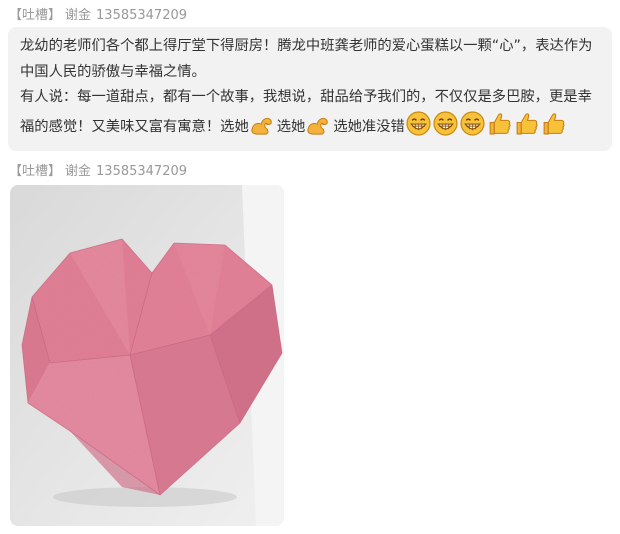 This screenshot has width=620, height=534. Describe the element at coordinates (291, 126) in the screenshot. I see `message-text-select: 选她` at that location.